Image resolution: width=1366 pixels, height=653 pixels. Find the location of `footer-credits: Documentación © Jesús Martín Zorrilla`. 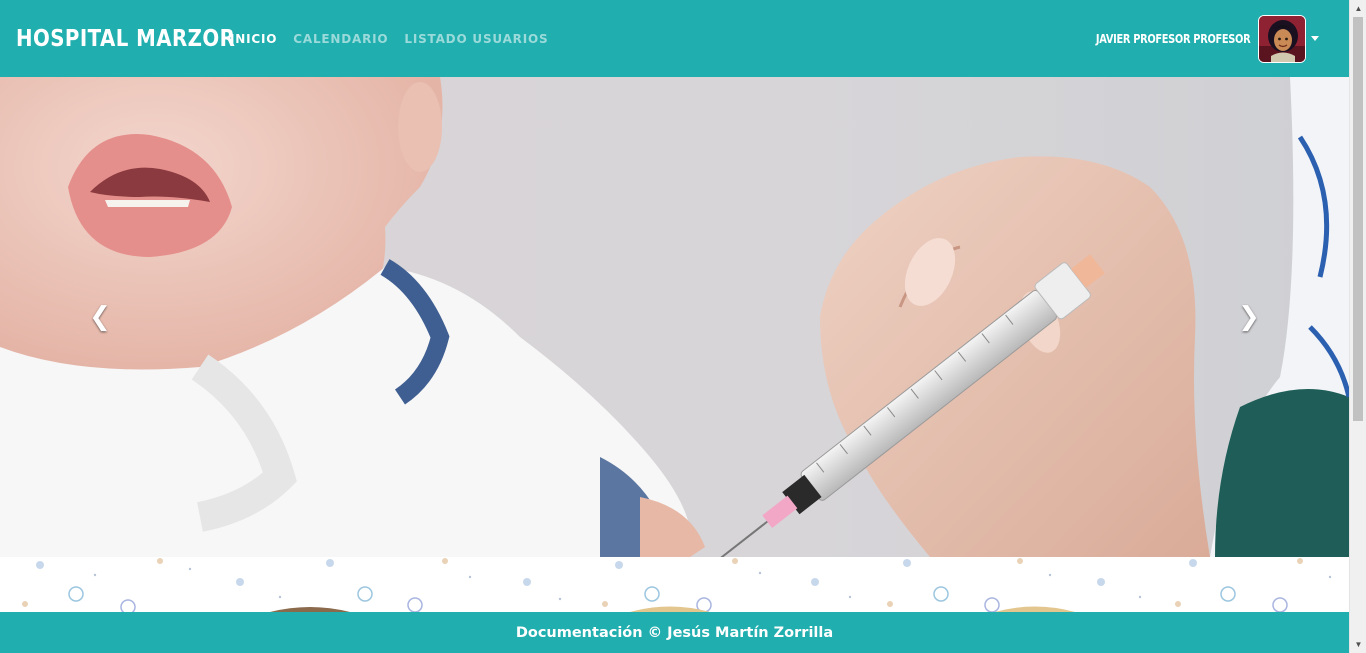

footer-credits: Documentación © Jesús Martín Zorrilla is located at coordinates (674, 632).